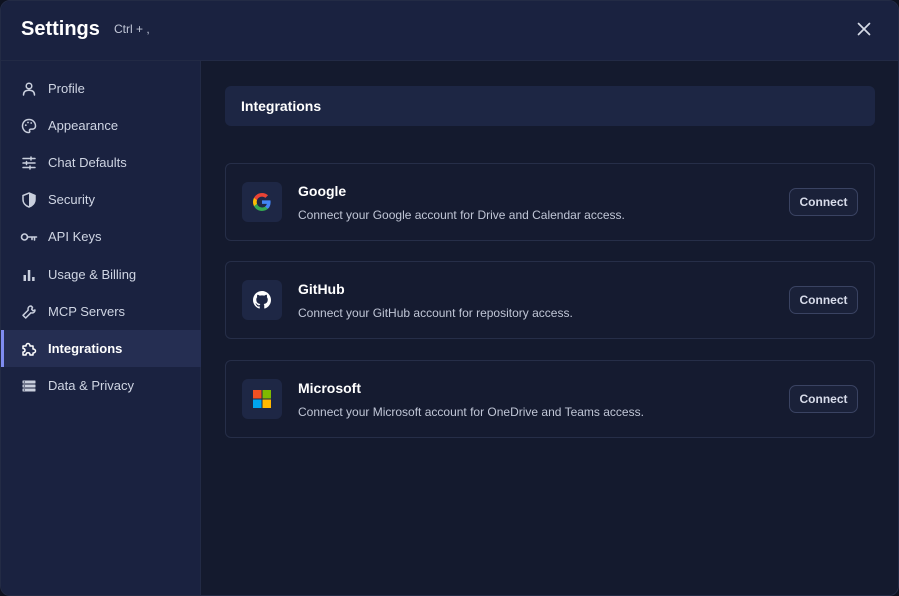  What do you see at coordinates (29, 349) in the screenshot?
I see `puzzle-icon` at bounding box center [29, 349].